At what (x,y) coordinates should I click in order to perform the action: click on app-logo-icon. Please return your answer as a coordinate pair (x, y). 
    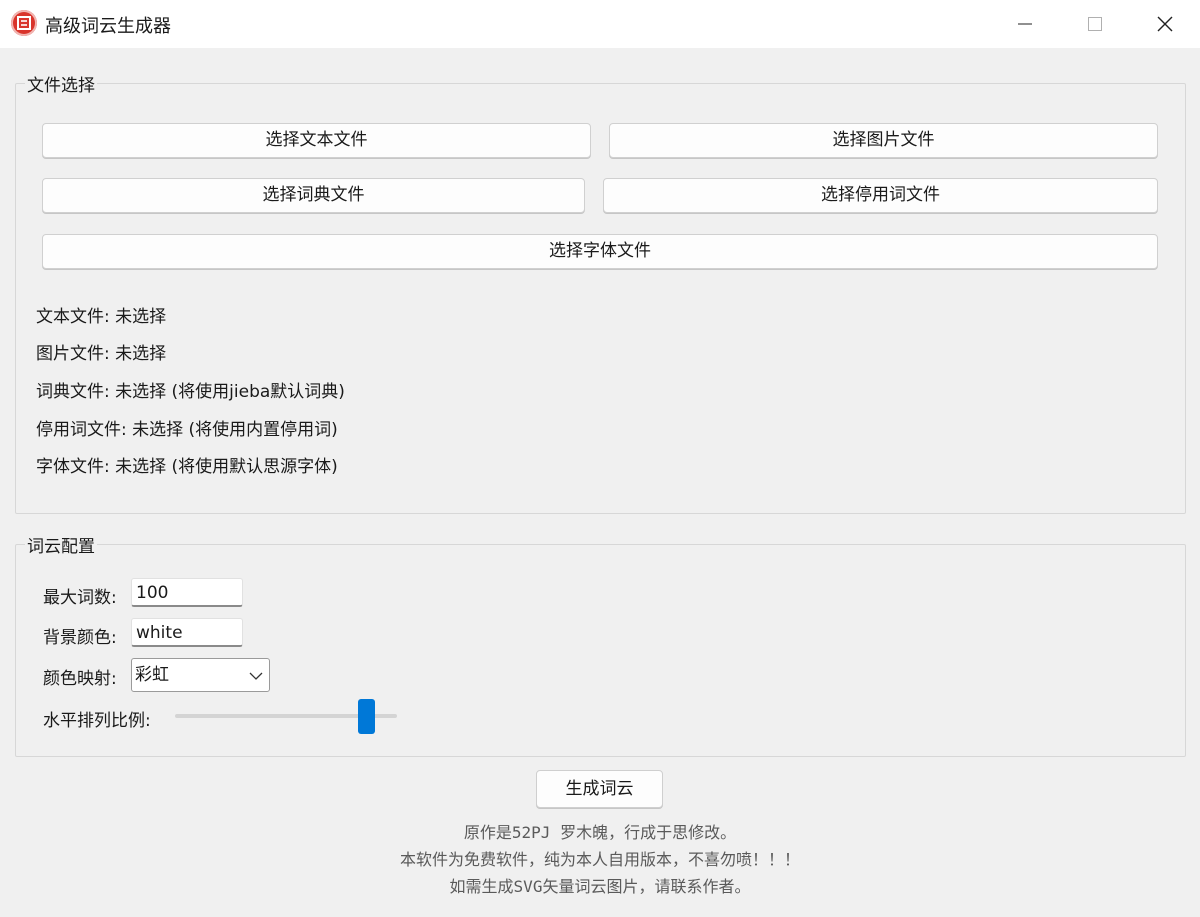
    Looking at the image, I should click on (24, 23).